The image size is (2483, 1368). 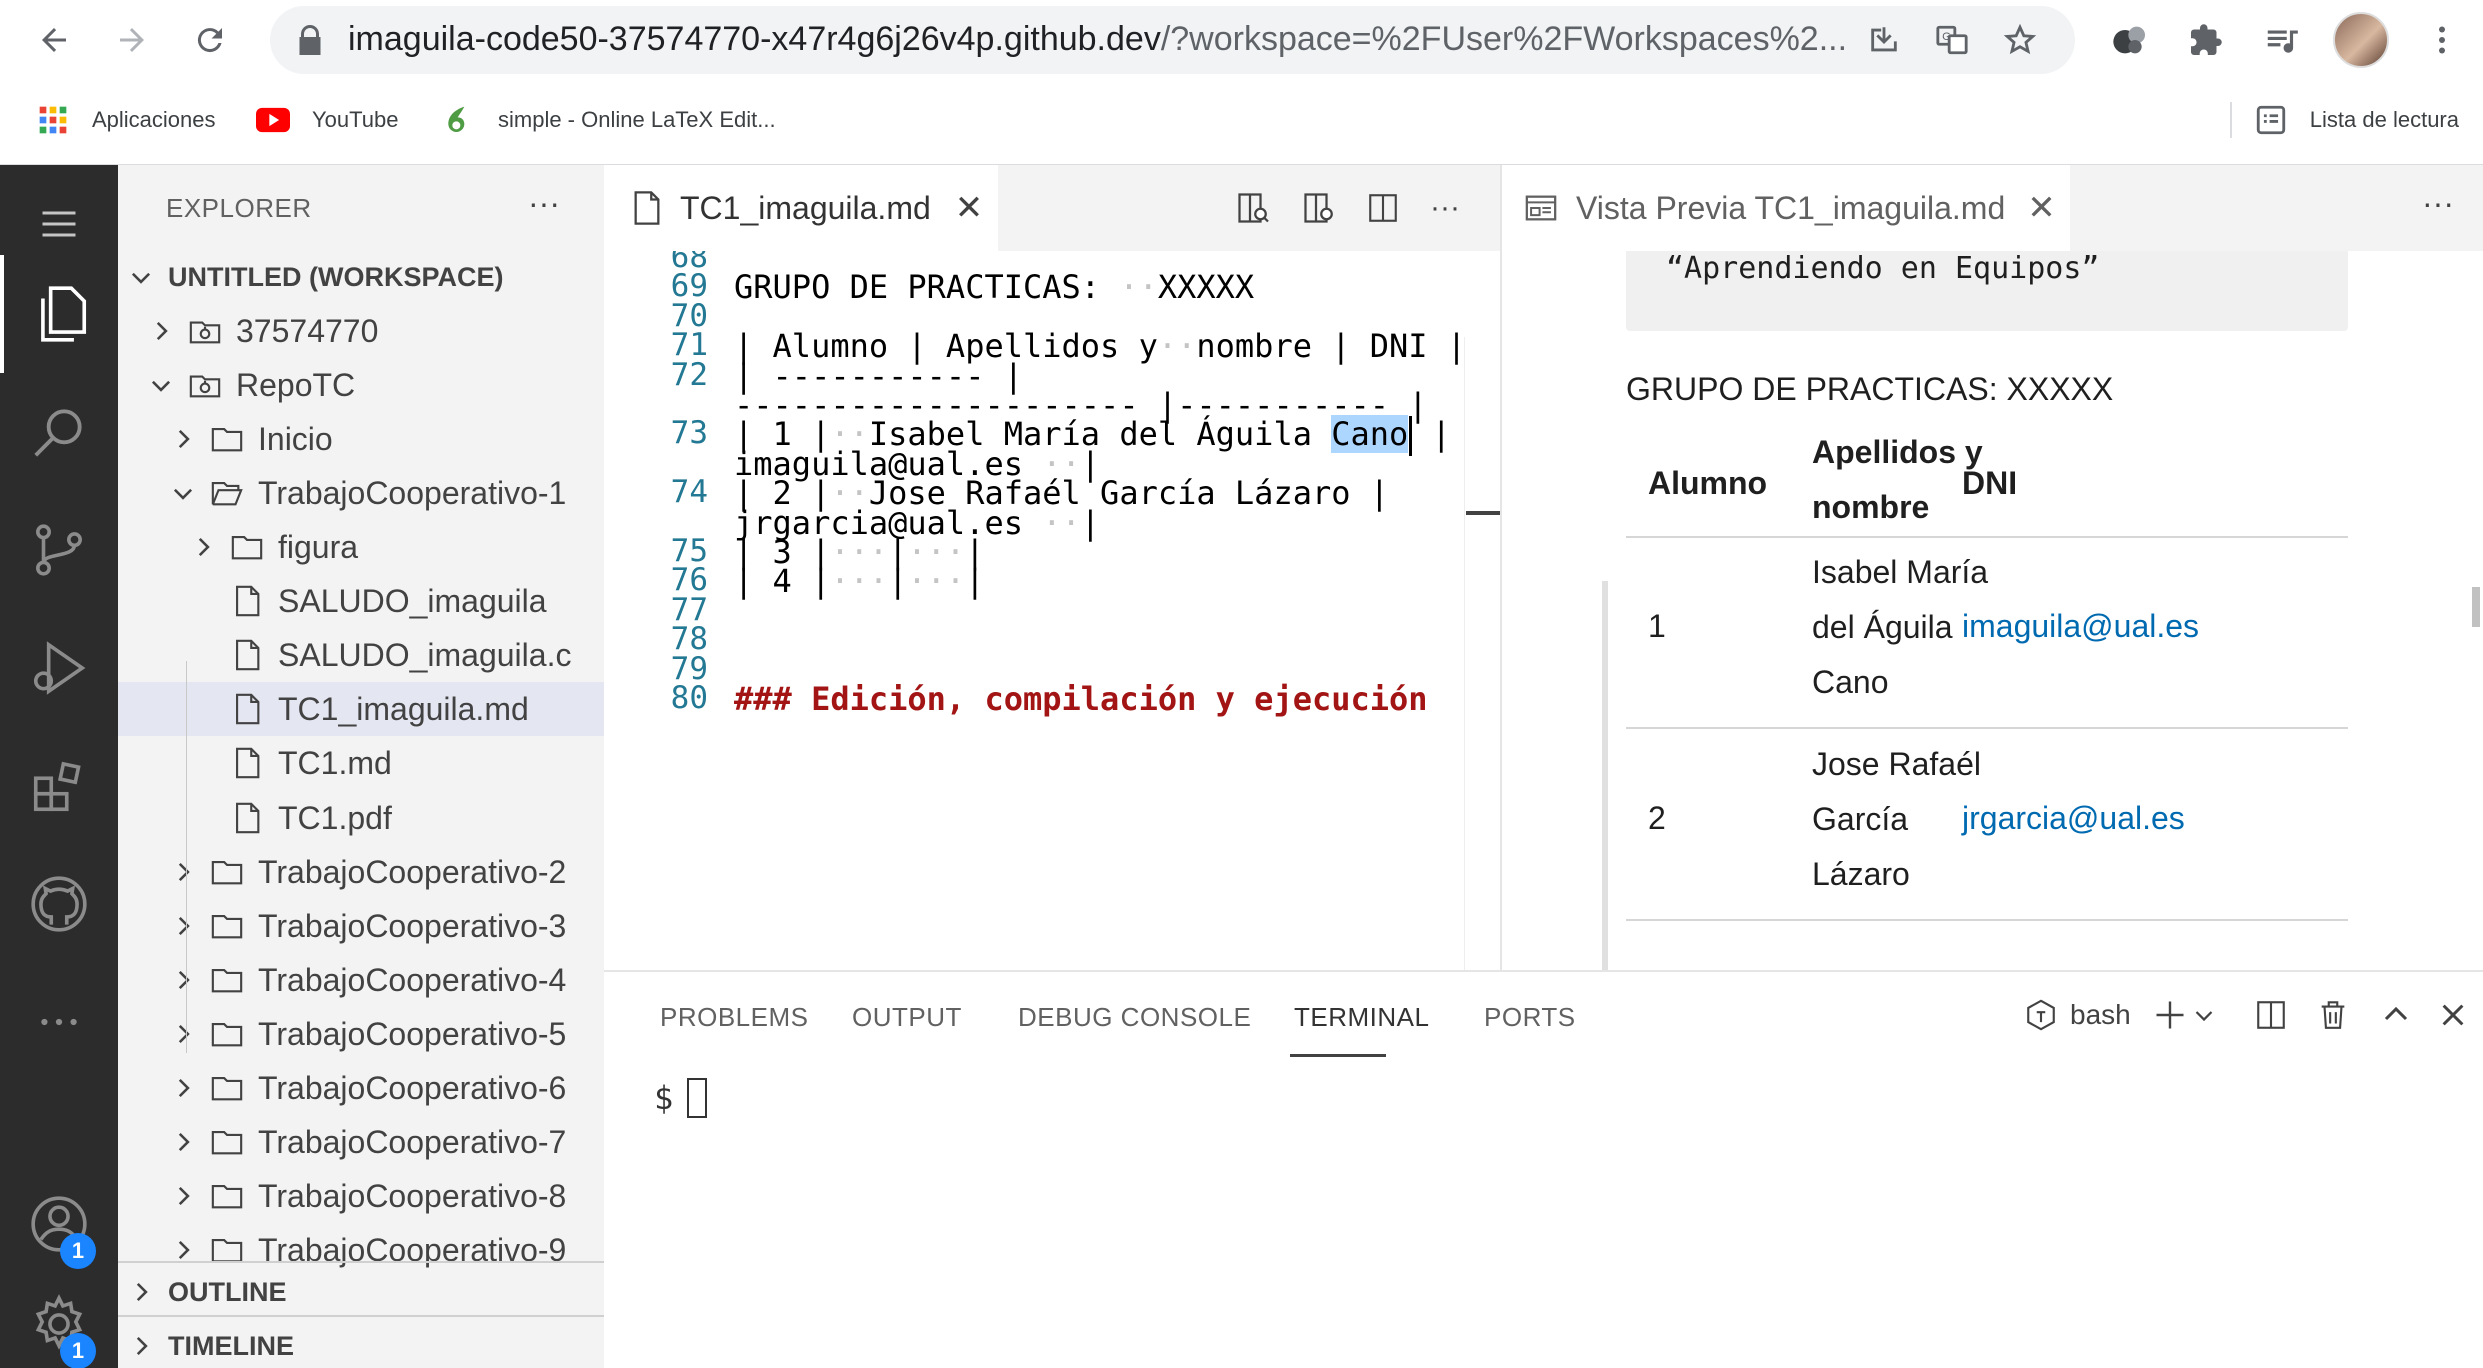 What do you see at coordinates (2476, 607) in the screenshot?
I see `preview-scrollbar` at bounding box center [2476, 607].